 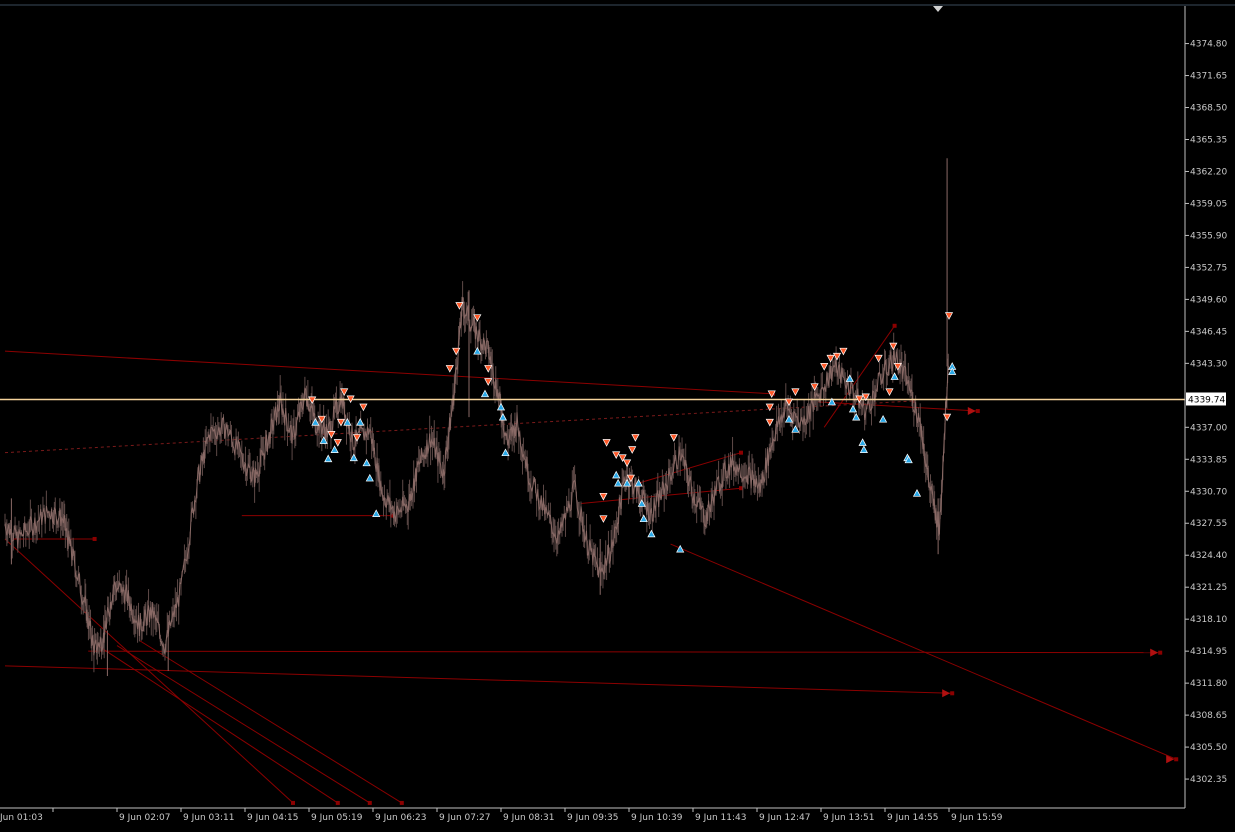 I want to click on x-tick-label-14: 9 Jun 15:59, so click(x=977, y=818).